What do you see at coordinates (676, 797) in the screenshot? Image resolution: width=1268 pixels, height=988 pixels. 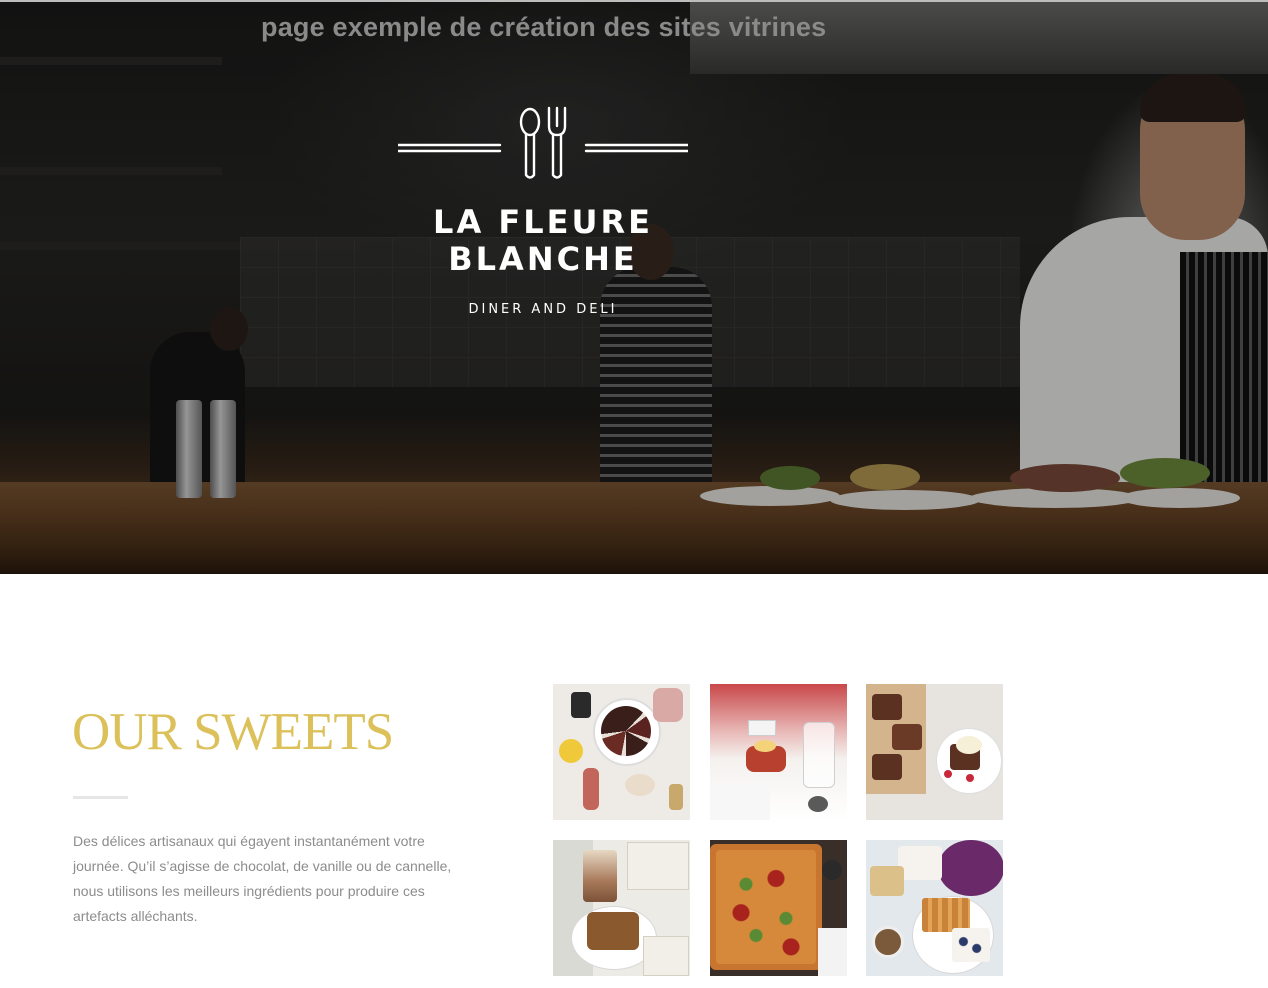 I see `bread` at bounding box center [676, 797].